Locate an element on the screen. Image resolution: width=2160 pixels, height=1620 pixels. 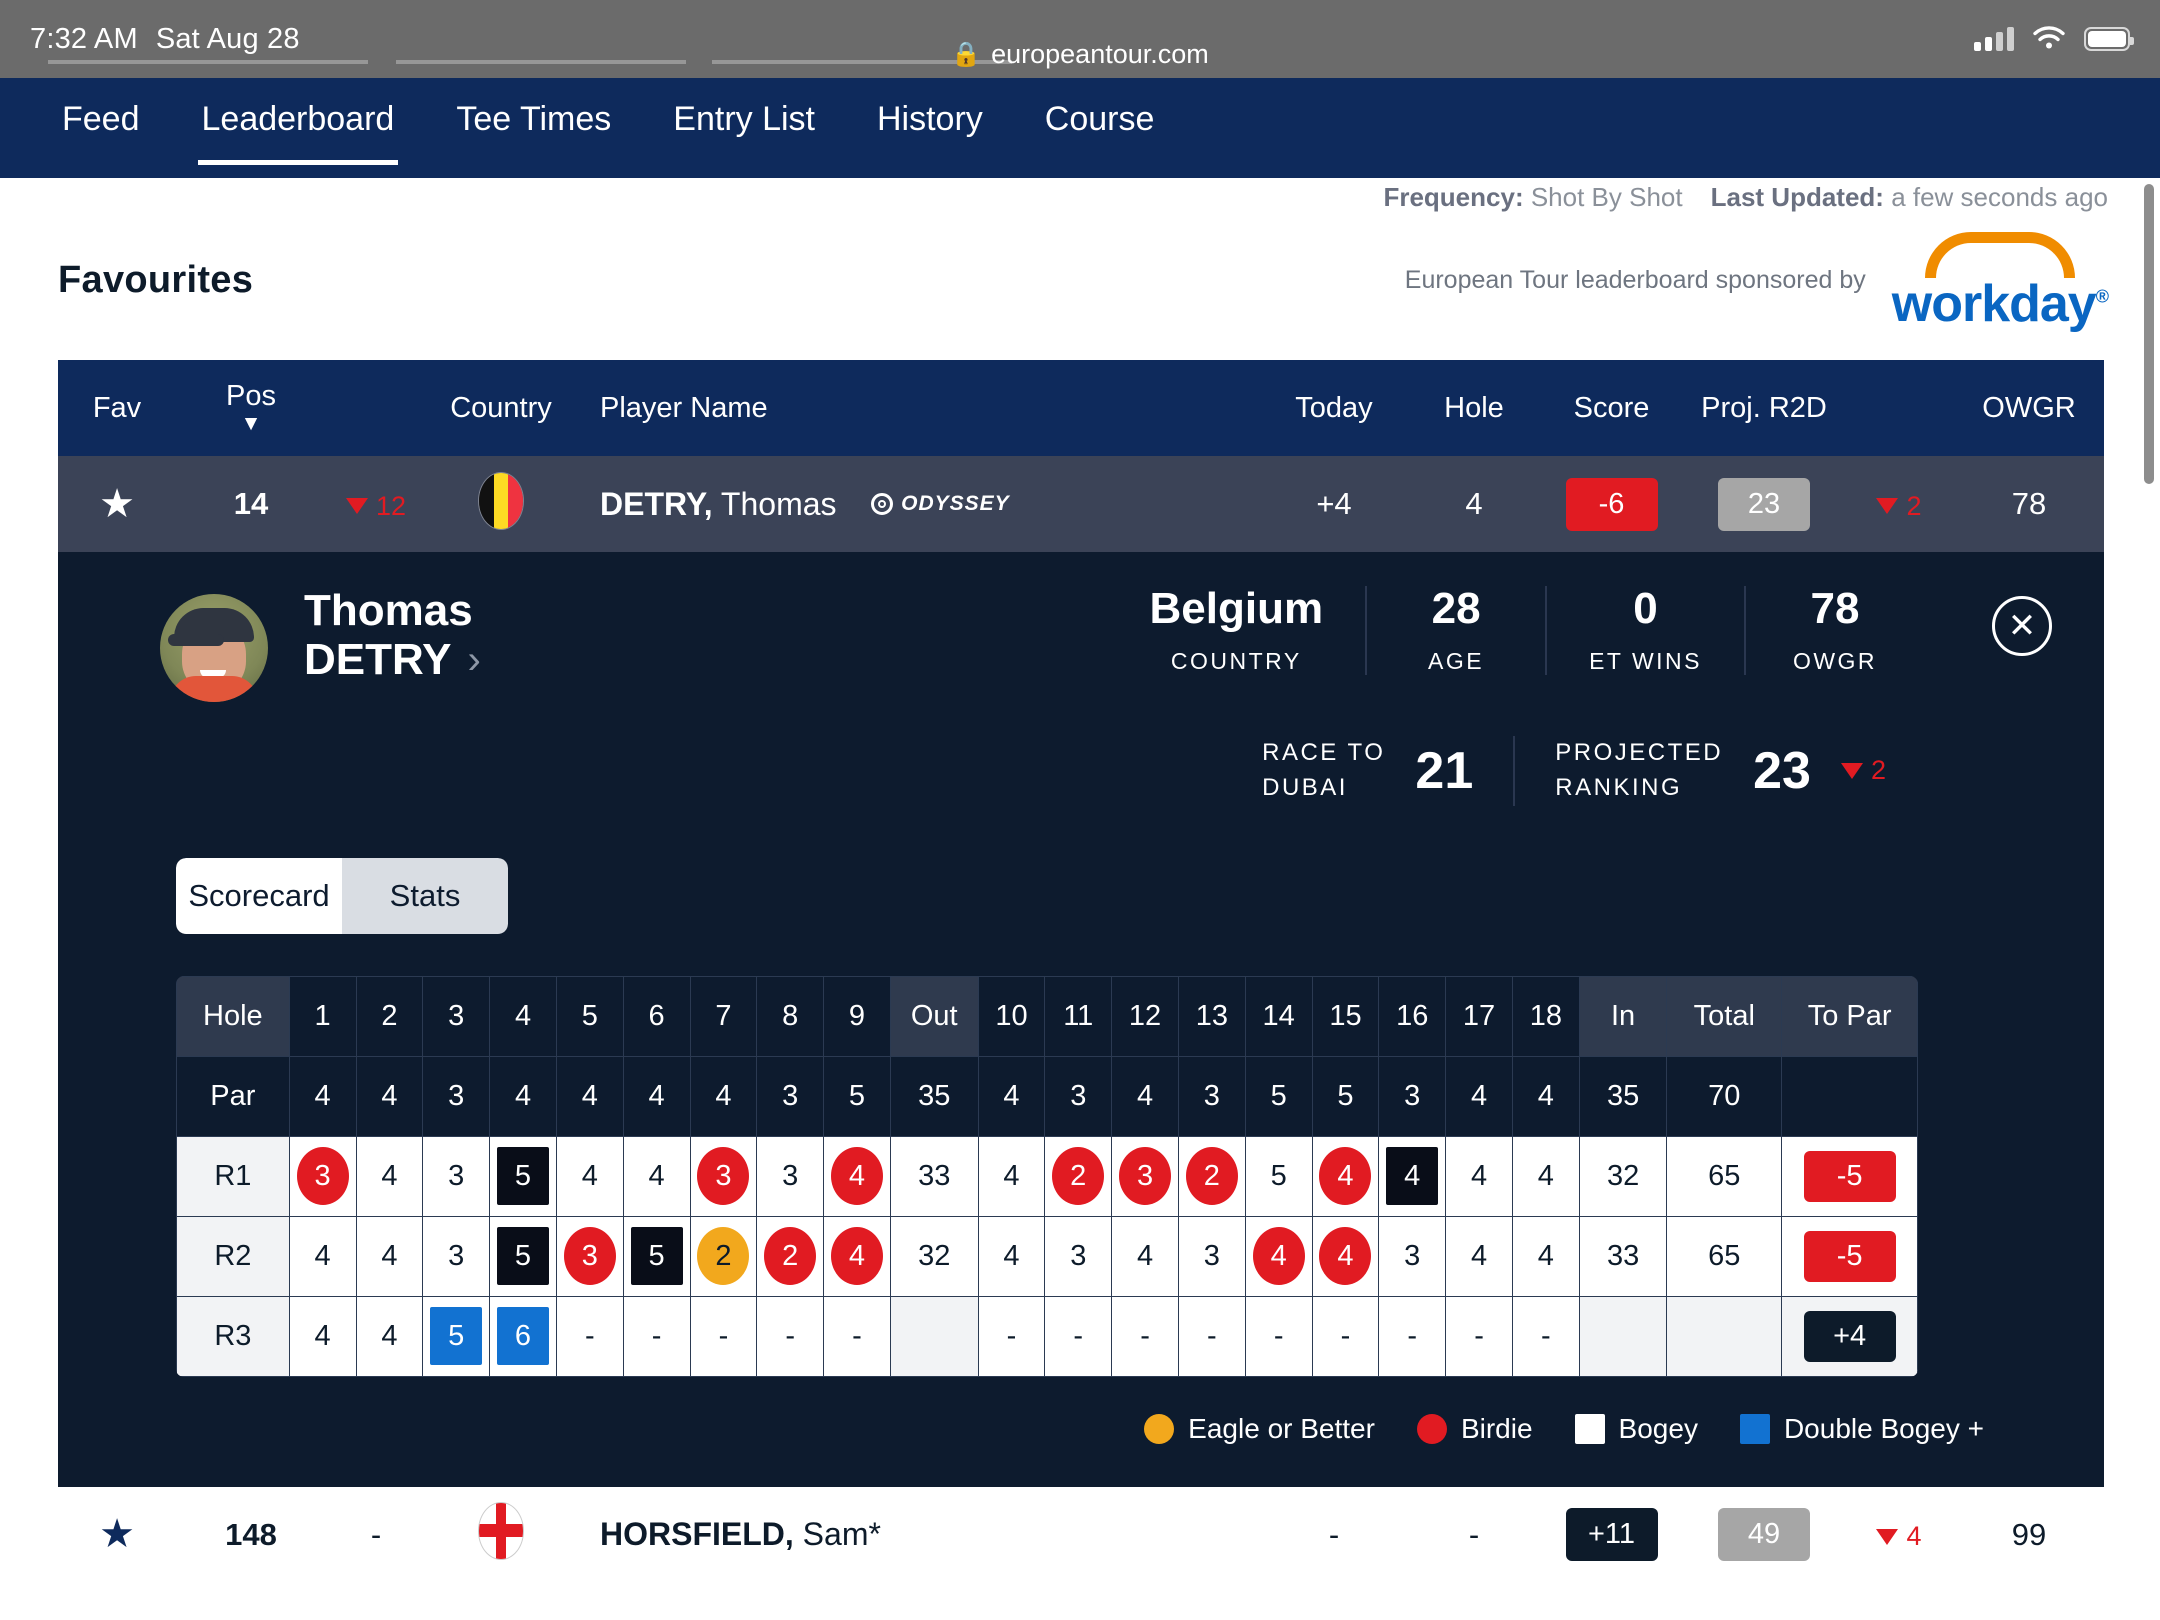
sc-r3-hole-3: 5 is located at coordinates (456, 1336).